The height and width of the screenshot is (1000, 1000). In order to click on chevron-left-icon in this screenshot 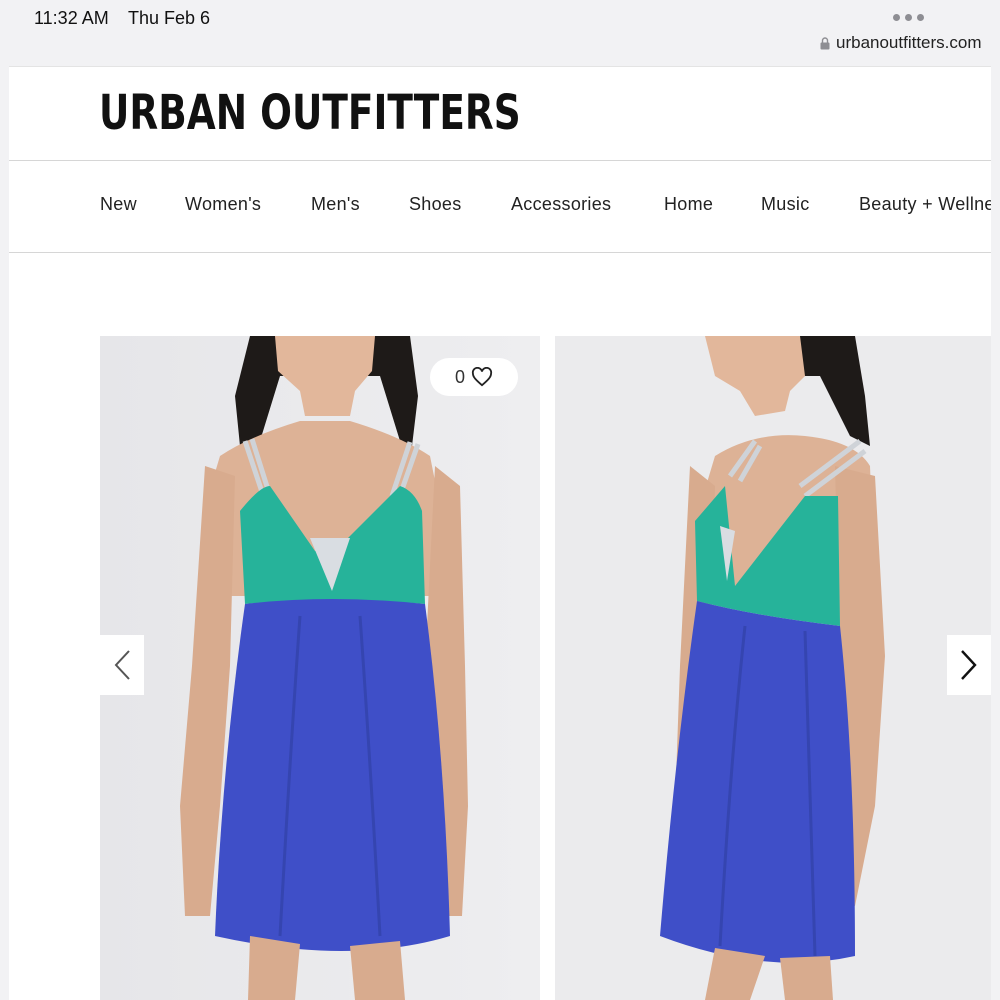, I will do `click(122, 665)`.